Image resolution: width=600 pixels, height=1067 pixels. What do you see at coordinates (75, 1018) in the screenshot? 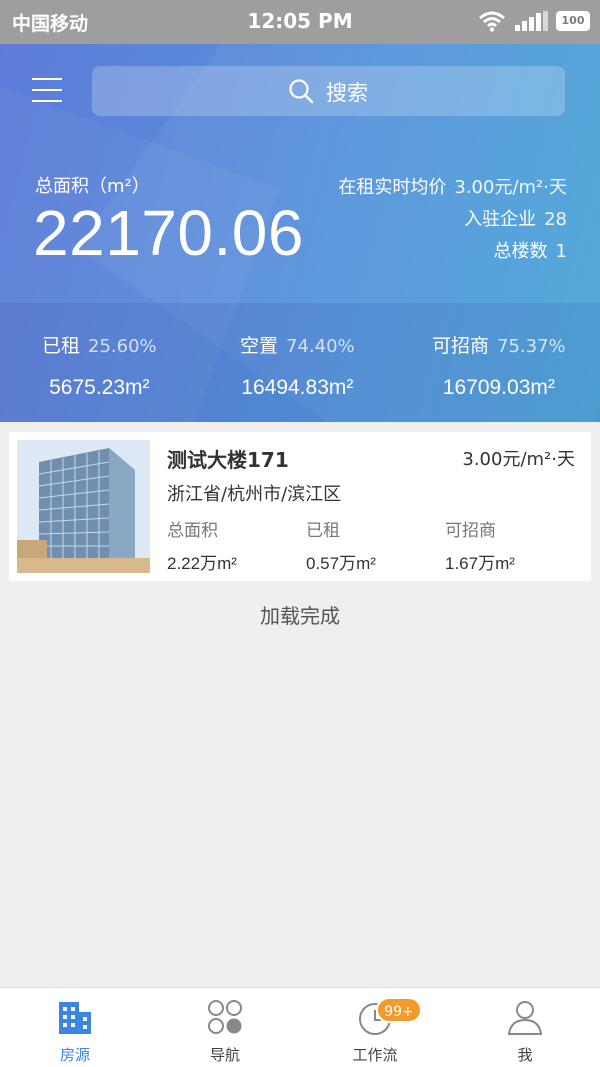
I see `building-icon` at bounding box center [75, 1018].